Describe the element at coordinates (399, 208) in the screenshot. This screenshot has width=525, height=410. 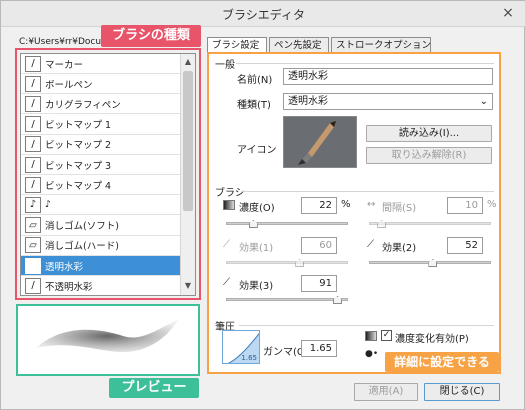
I see `interval-label: 間隔(S)` at that location.